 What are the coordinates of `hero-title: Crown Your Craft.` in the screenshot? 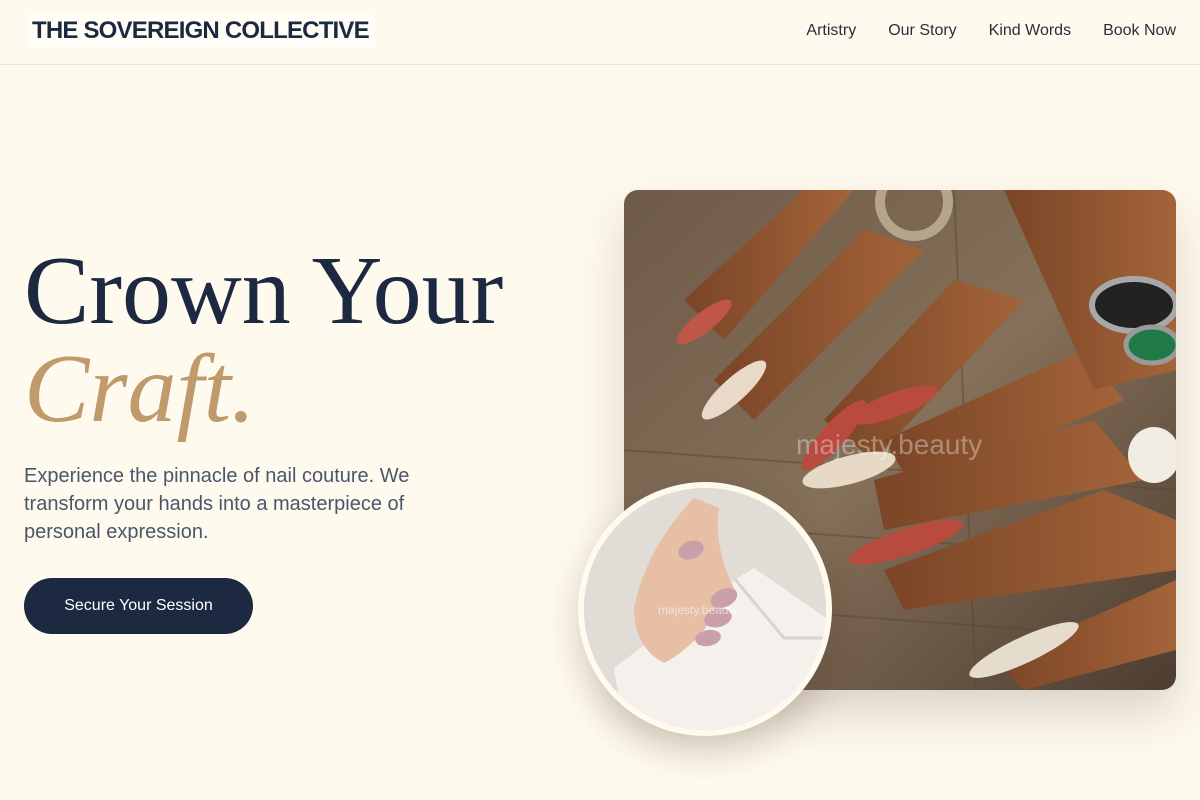 It's located at (263, 340).